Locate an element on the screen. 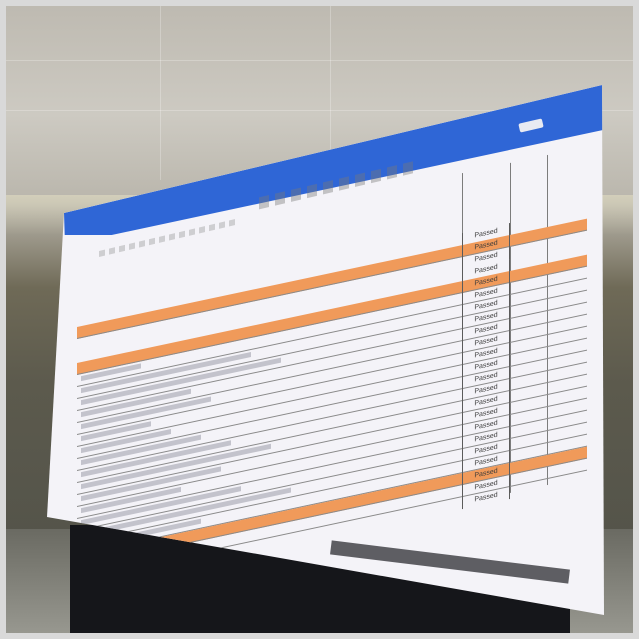 Image resolution: width=639 pixels, height=639 pixels. ceiling-grid-line is located at coordinates (319, 60).